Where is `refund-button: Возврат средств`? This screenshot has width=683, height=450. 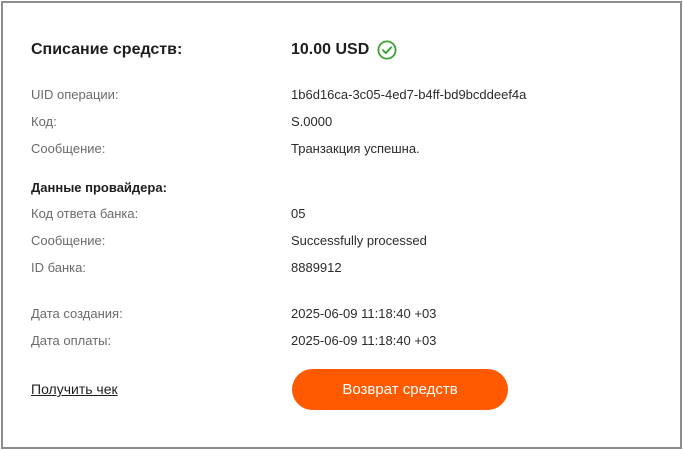
refund-button: Возврат средств is located at coordinates (400, 389).